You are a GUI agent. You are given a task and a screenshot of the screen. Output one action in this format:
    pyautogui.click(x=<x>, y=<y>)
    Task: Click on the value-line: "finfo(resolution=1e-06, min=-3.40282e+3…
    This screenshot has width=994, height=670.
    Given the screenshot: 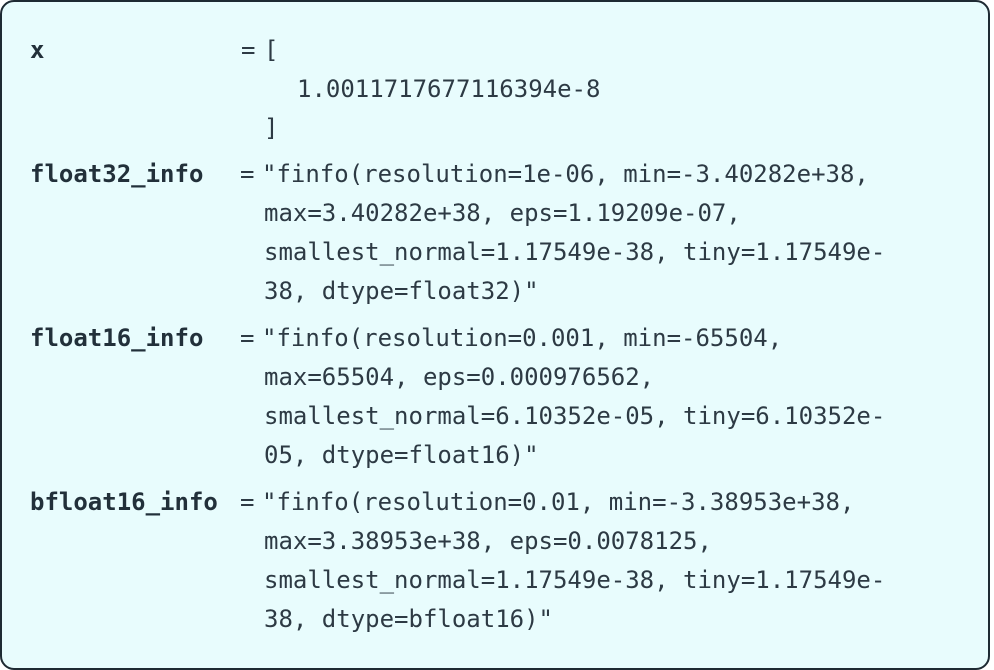 What is the action you would take?
    pyautogui.click(x=565, y=174)
    